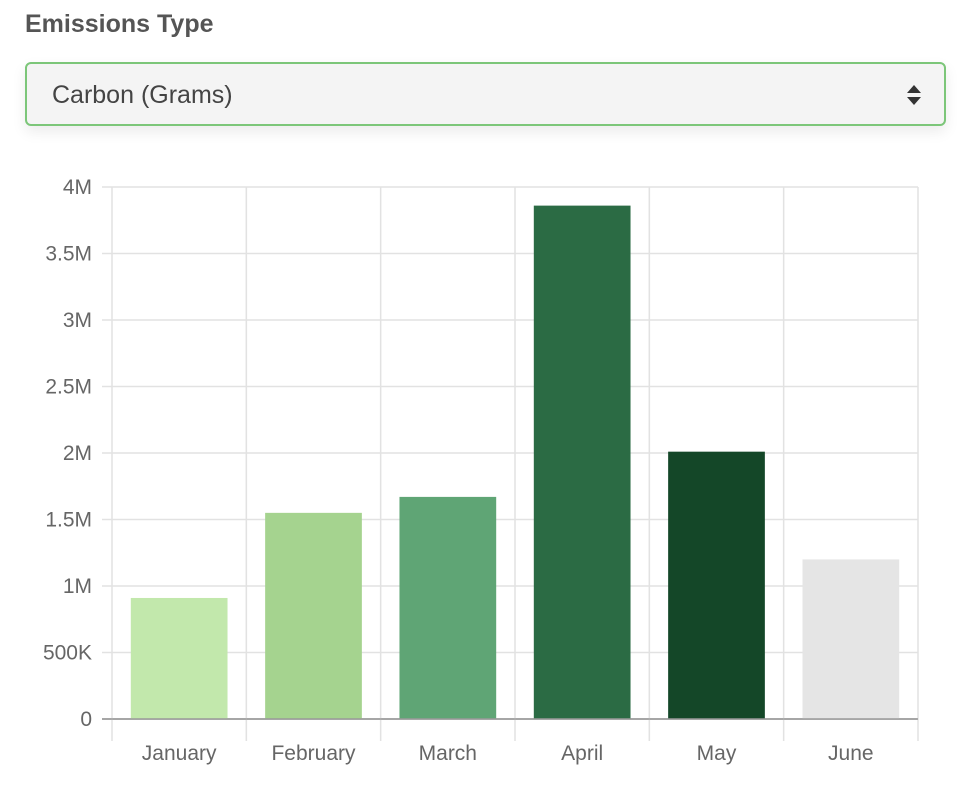 Image resolution: width=966 pixels, height=786 pixels. What do you see at coordinates (142, 95) in the screenshot?
I see `select-value: Carbon (Grams)` at bounding box center [142, 95].